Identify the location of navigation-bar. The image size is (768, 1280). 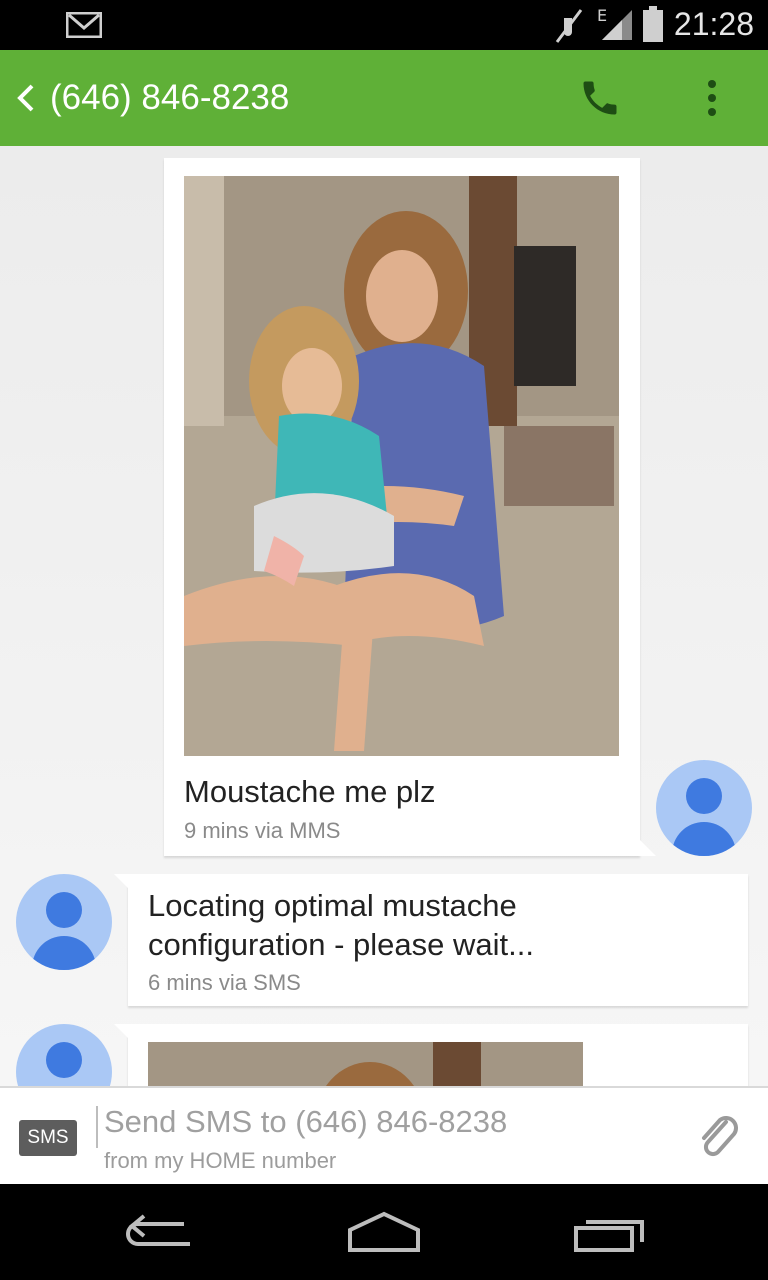
(384, 1232).